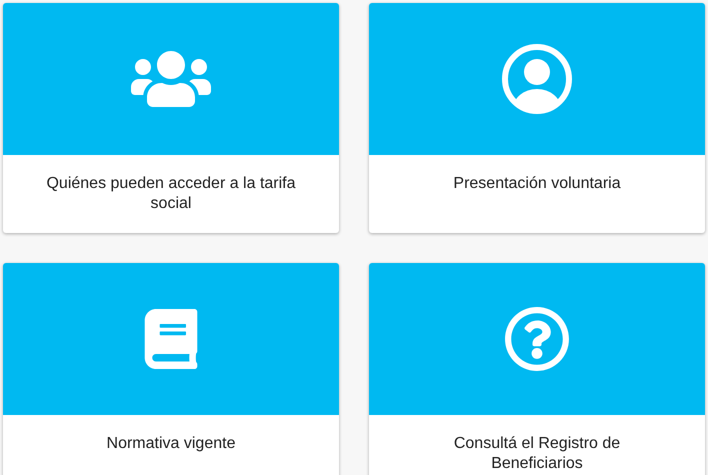  Describe the element at coordinates (537, 339) in the screenshot. I see `help-icon` at that location.